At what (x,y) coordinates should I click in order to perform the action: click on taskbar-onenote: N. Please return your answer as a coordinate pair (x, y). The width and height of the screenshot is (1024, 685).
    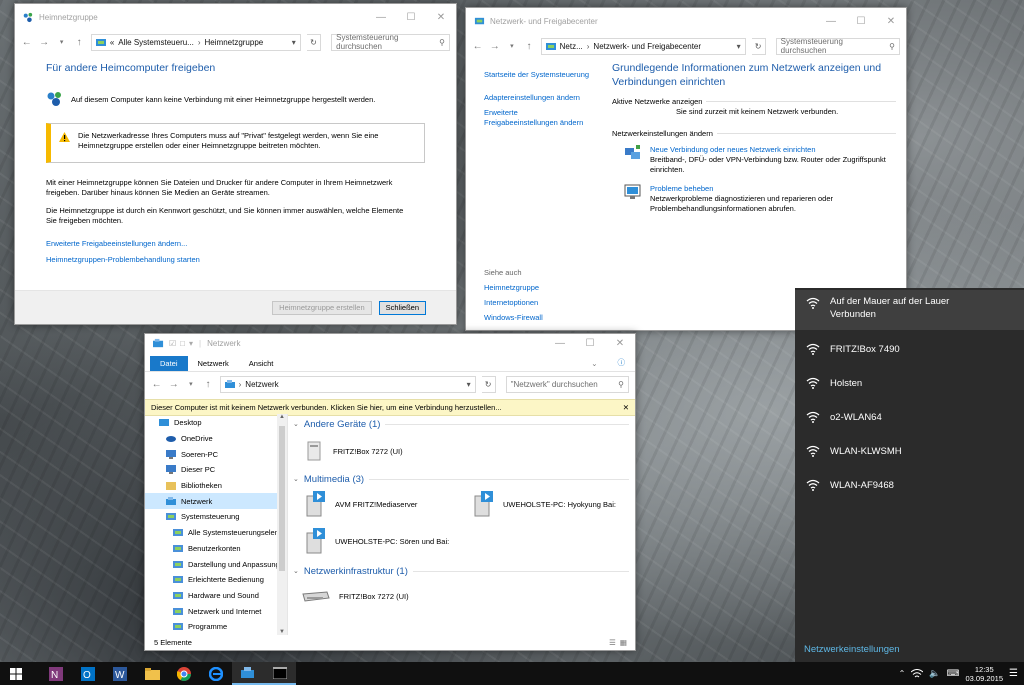
    Looking at the image, I should click on (56, 673).